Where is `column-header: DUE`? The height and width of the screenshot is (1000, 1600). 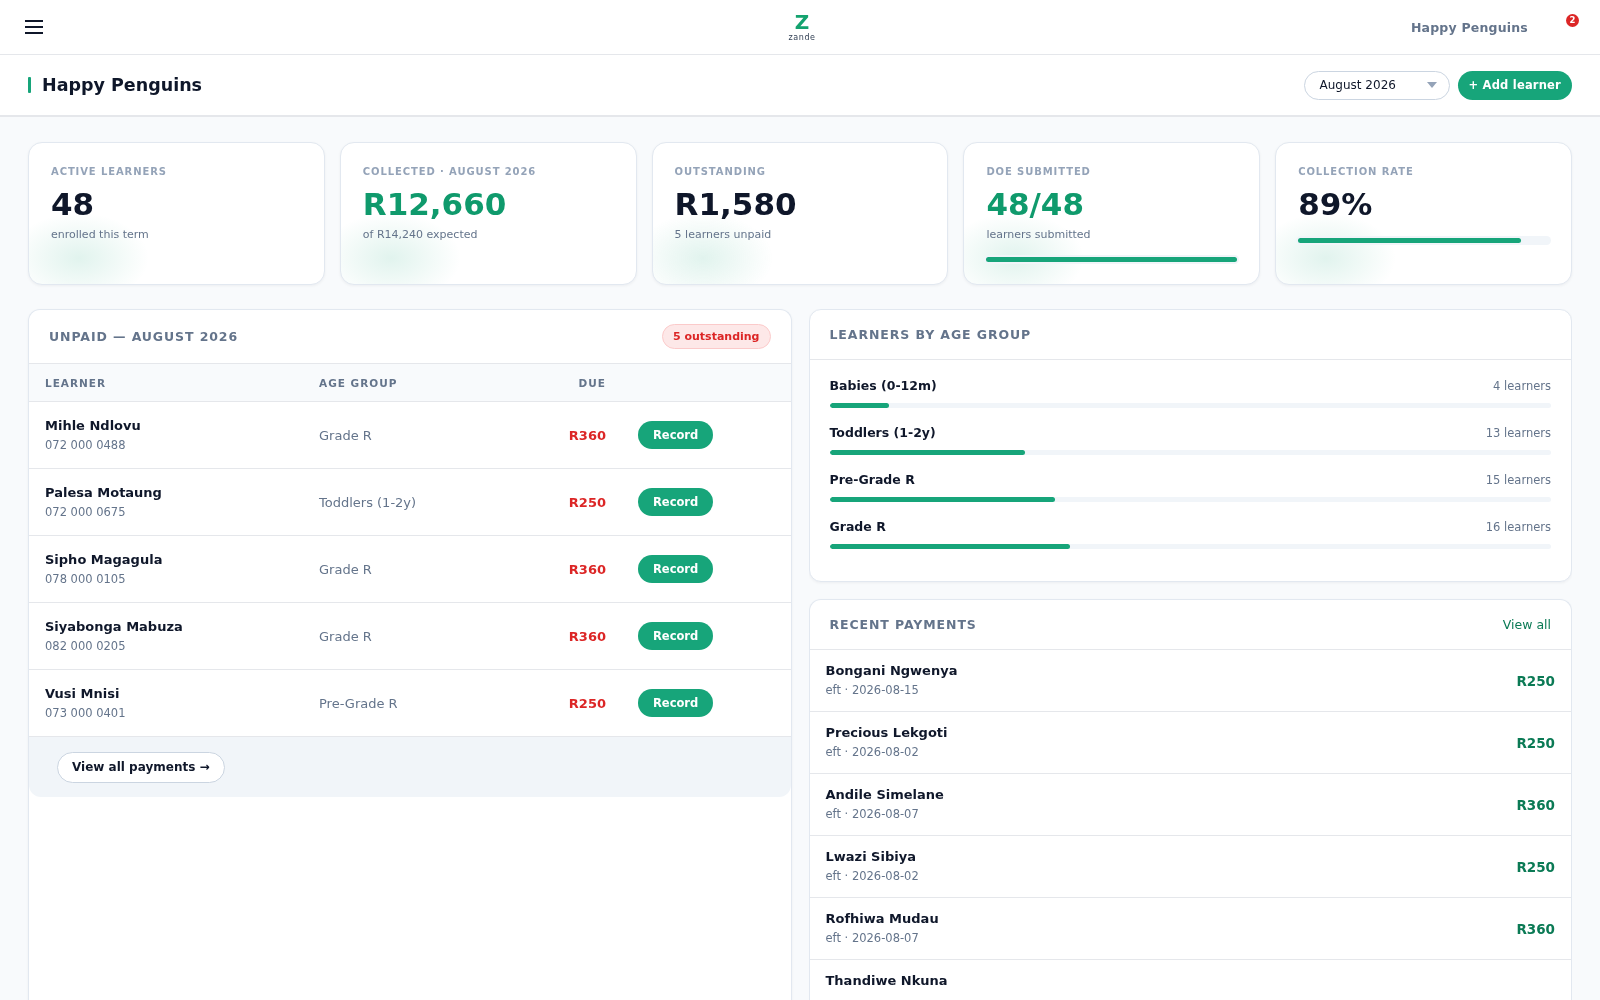 column-header: DUE is located at coordinates (592, 382).